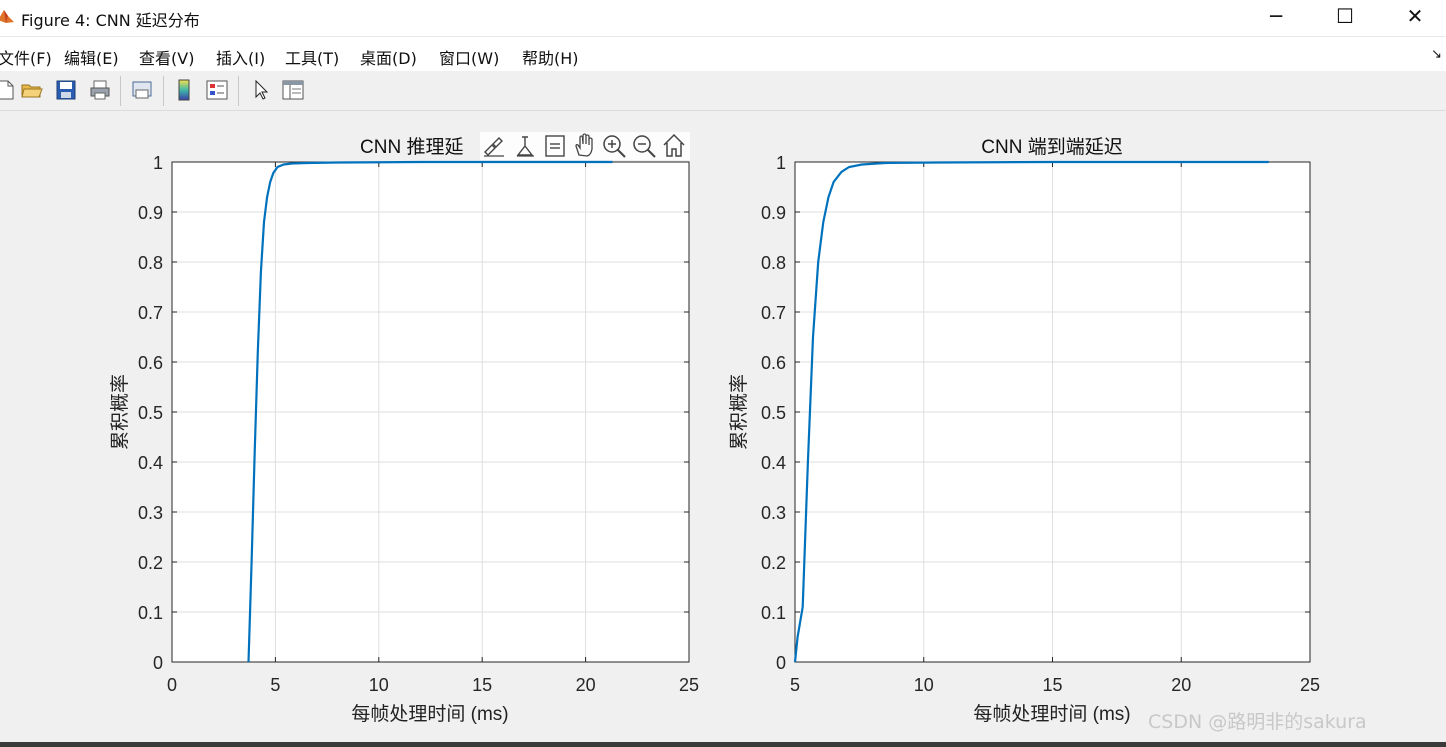 This screenshot has width=1446, height=747. What do you see at coordinates (433, 685) in the screenshot?
I see `x-tick-labels: 0 5 10 15 20 25` at bounding box center [433, 685].